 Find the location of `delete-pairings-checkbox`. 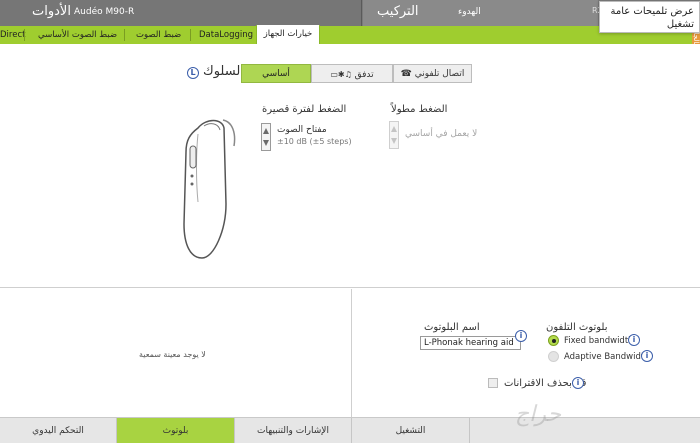

delete-pairings-checkbox is located at coordinates (493, 383).